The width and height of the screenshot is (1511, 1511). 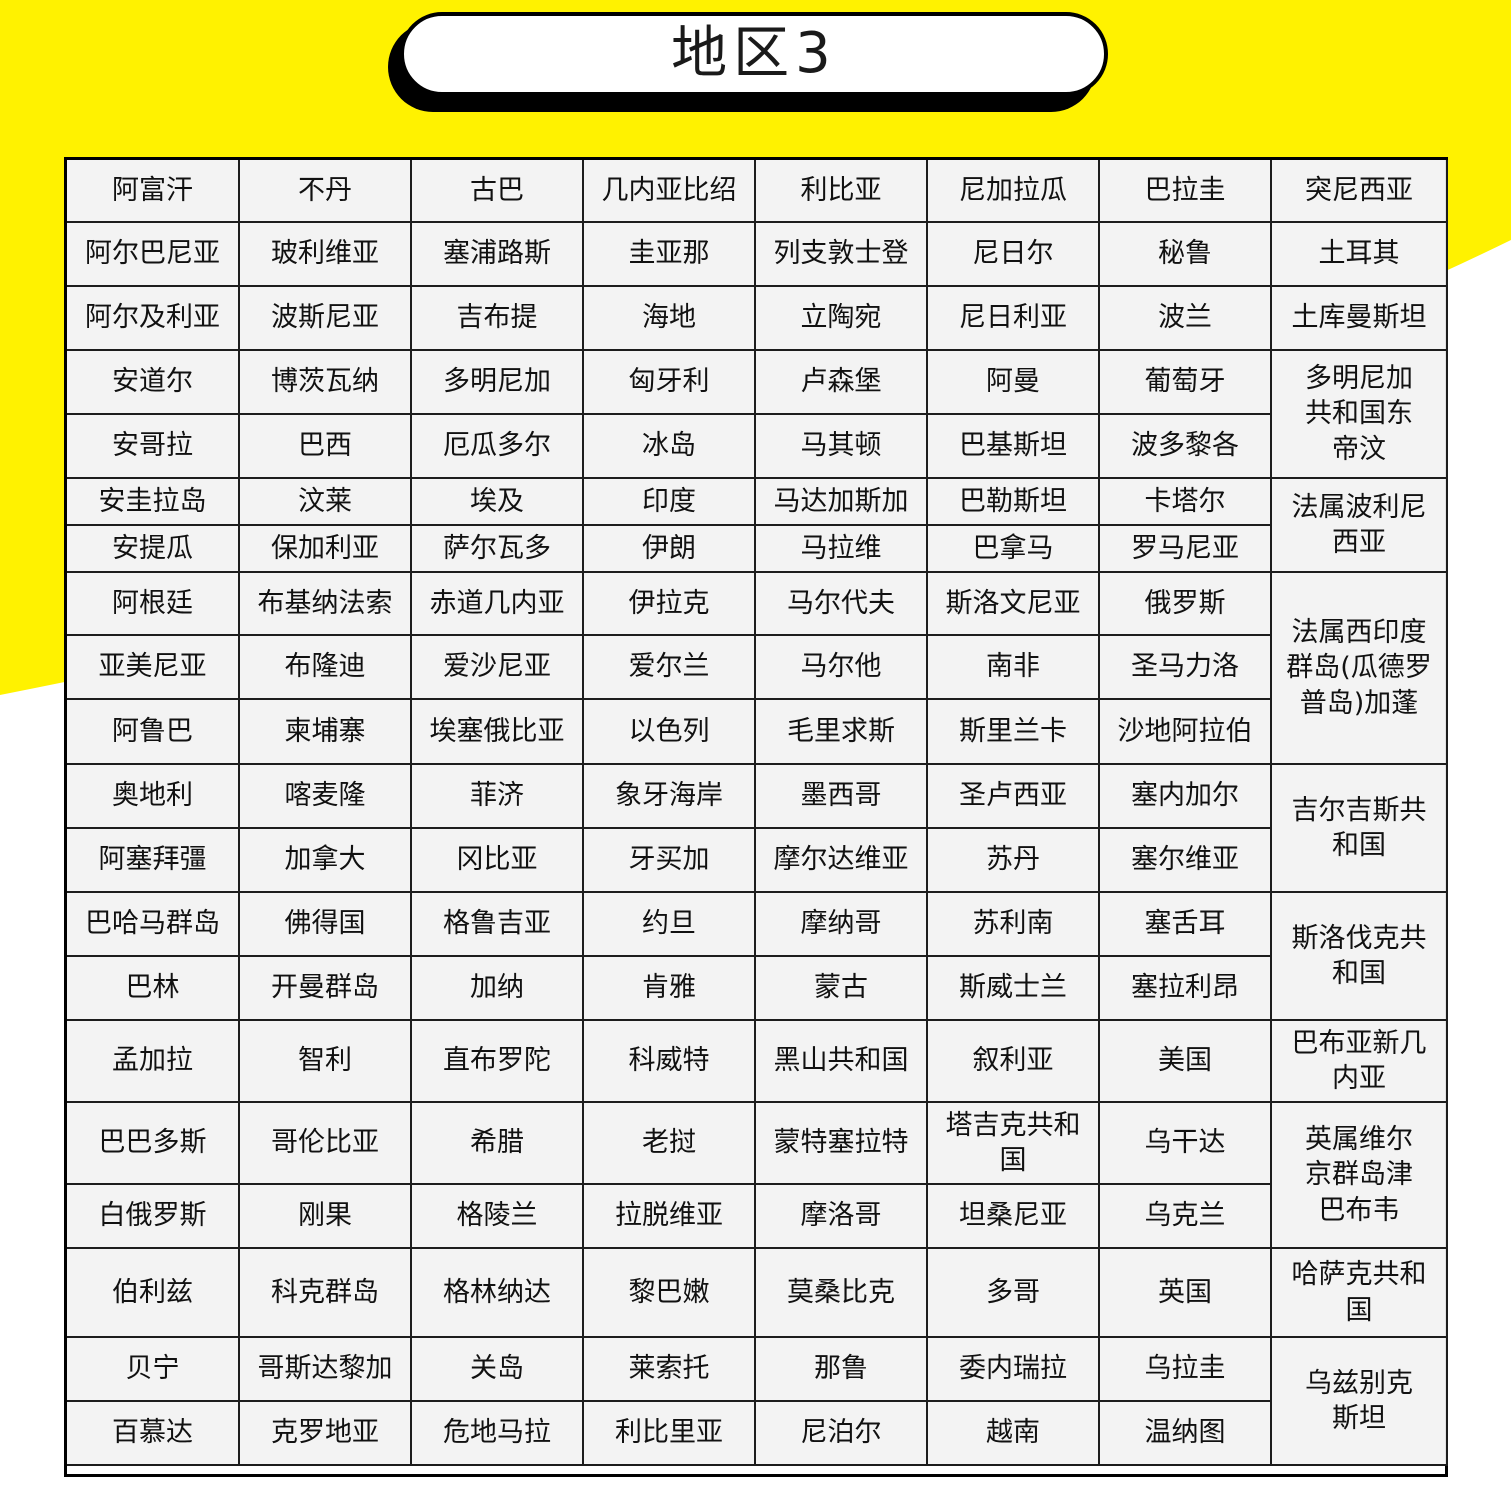 What do you see at coordinates (670, 925) in the screenshot?
I see `table-cell: 约旦` at bounding box center [670, 925].